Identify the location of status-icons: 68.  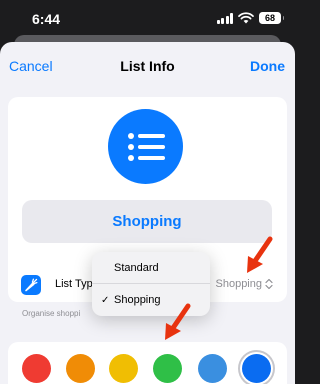
(250, 18).